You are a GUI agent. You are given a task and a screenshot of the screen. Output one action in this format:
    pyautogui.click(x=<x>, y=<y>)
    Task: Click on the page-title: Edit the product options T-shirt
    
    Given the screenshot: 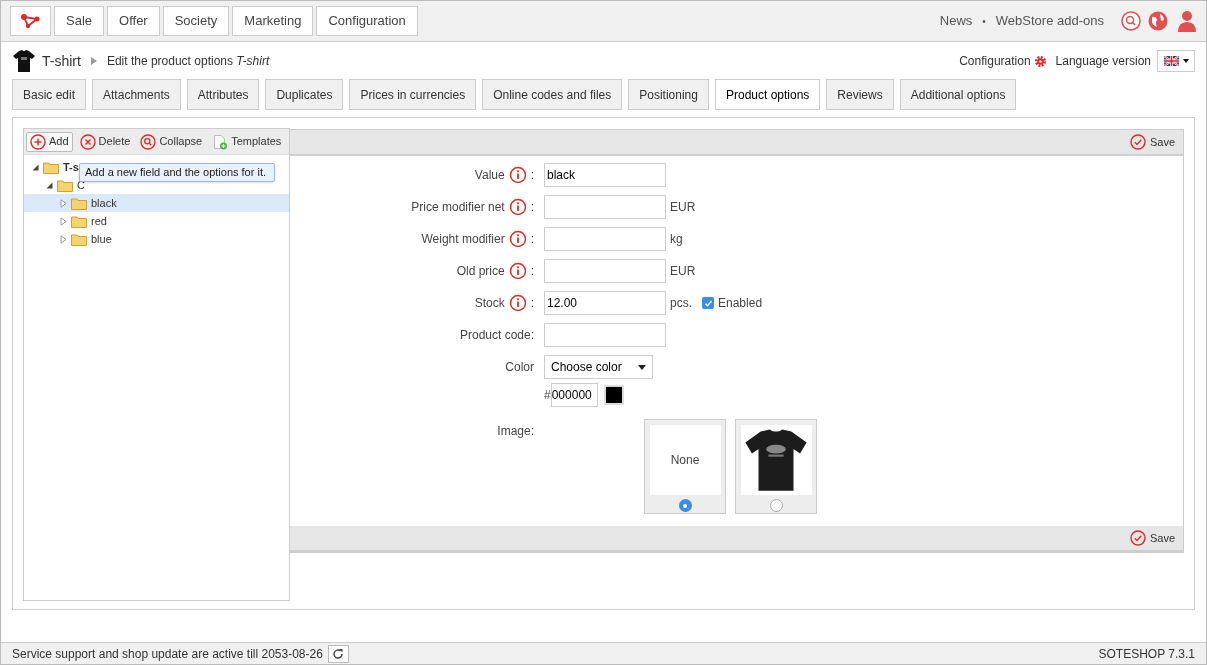 What is the action you would take?
    pyautogui.click(x=188, y=61)
    